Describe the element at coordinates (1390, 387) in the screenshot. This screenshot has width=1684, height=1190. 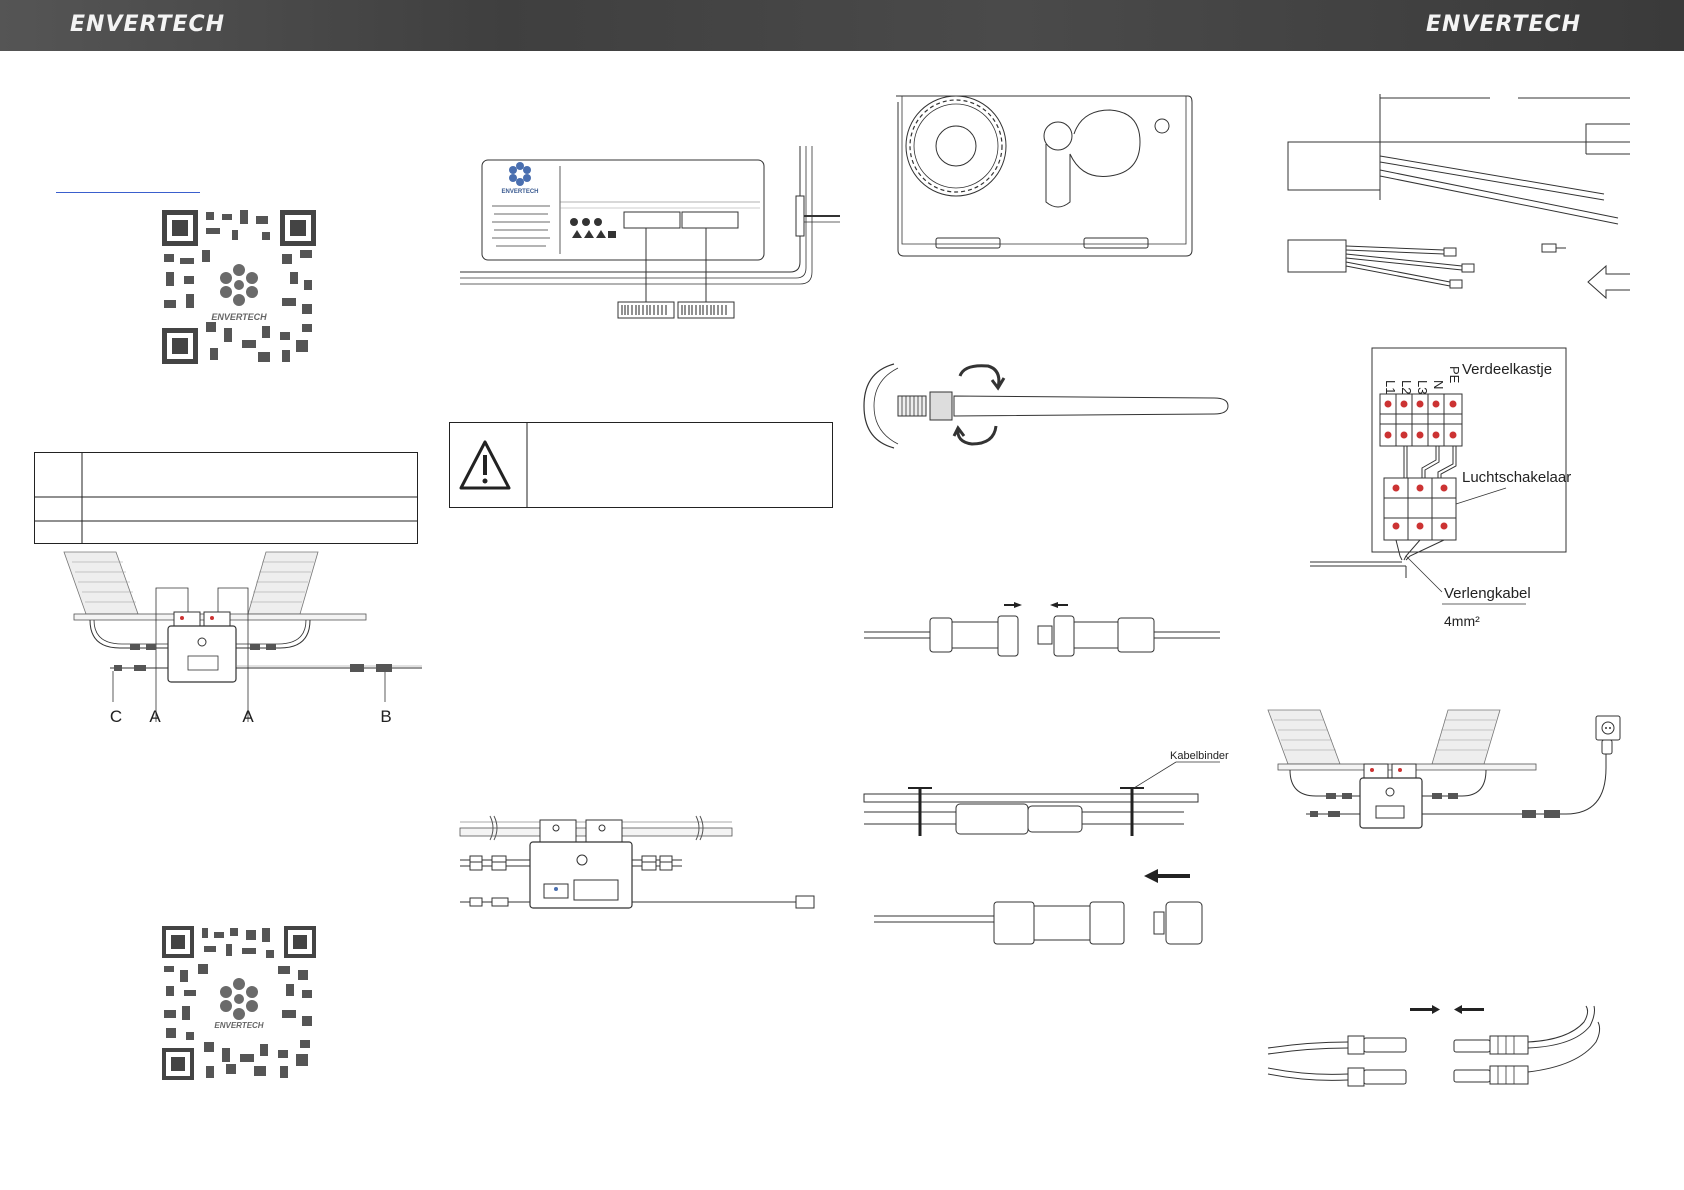
I see `terminal-l1: L1` at that location.